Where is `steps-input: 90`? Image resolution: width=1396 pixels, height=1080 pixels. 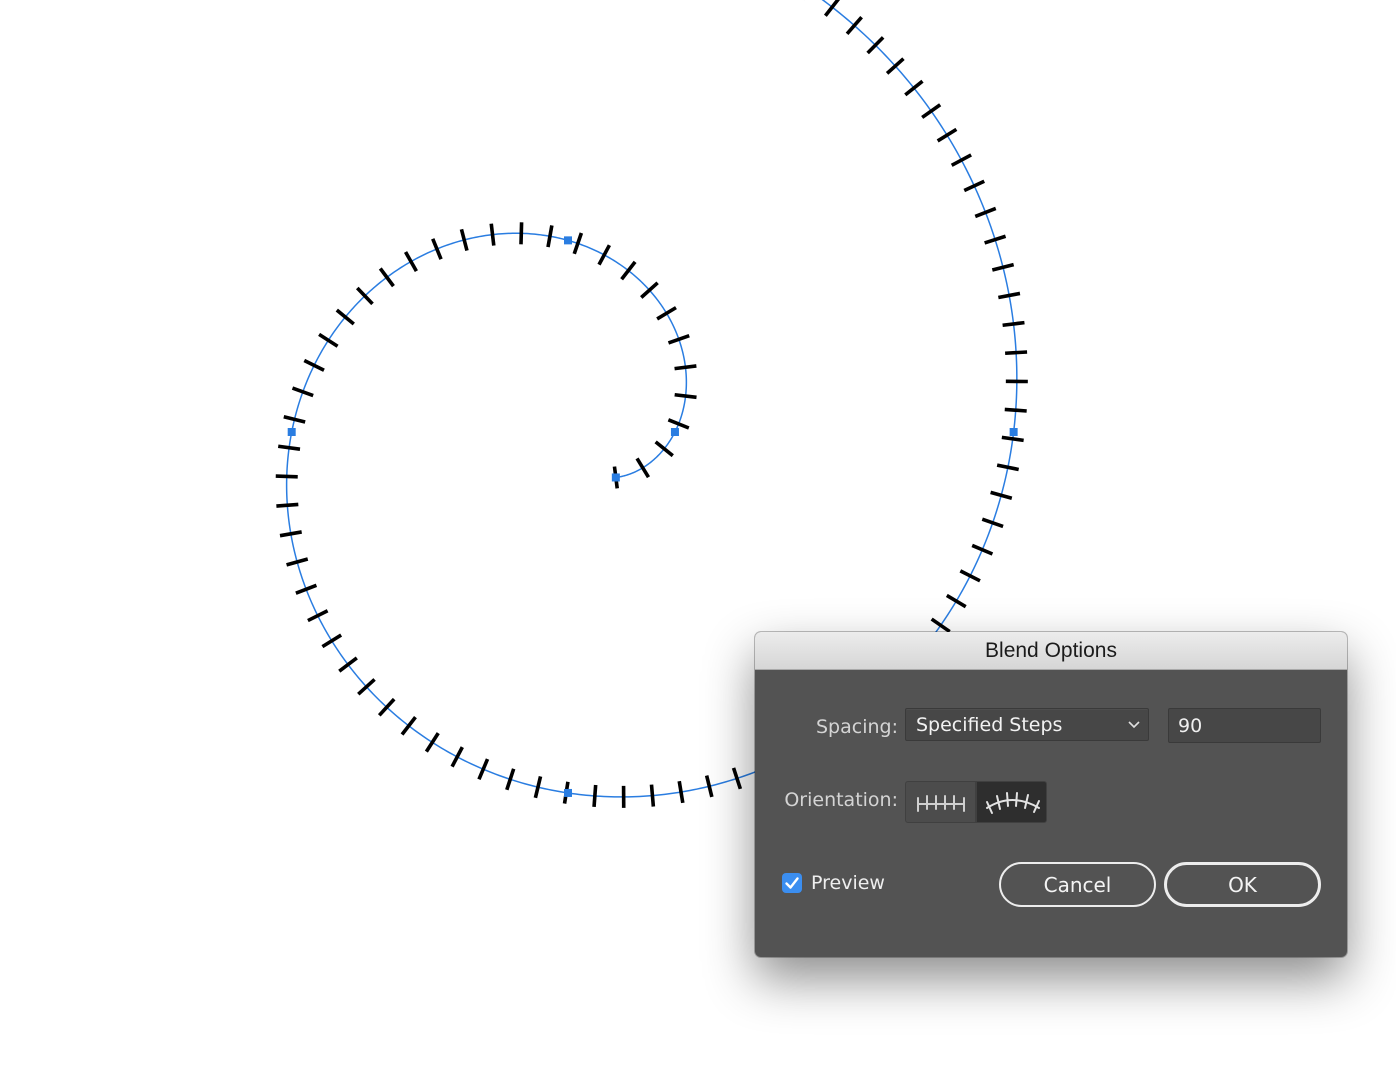 steps-input: 90 is located at coordinates (1244, 725).